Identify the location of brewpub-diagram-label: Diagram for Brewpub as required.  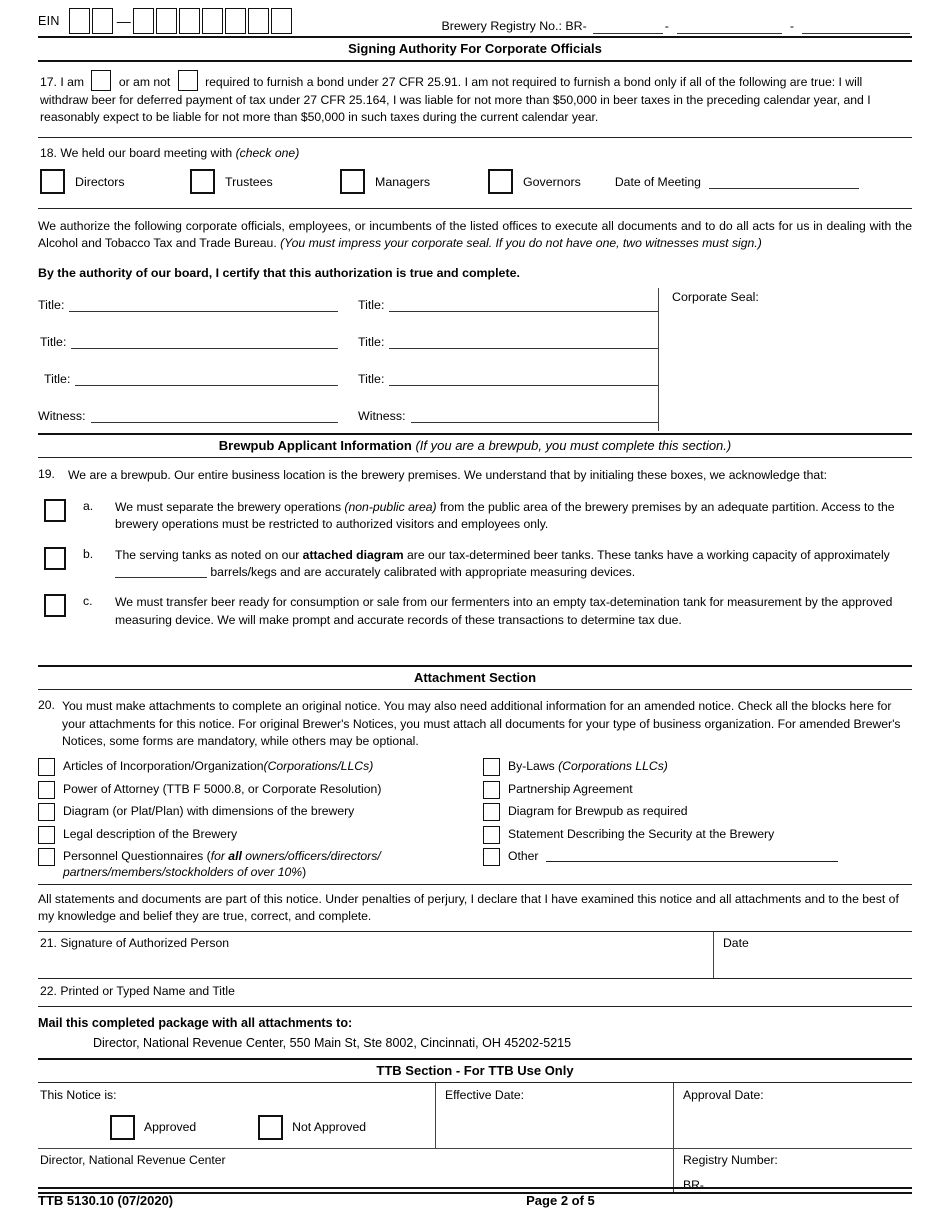
(598, 811).